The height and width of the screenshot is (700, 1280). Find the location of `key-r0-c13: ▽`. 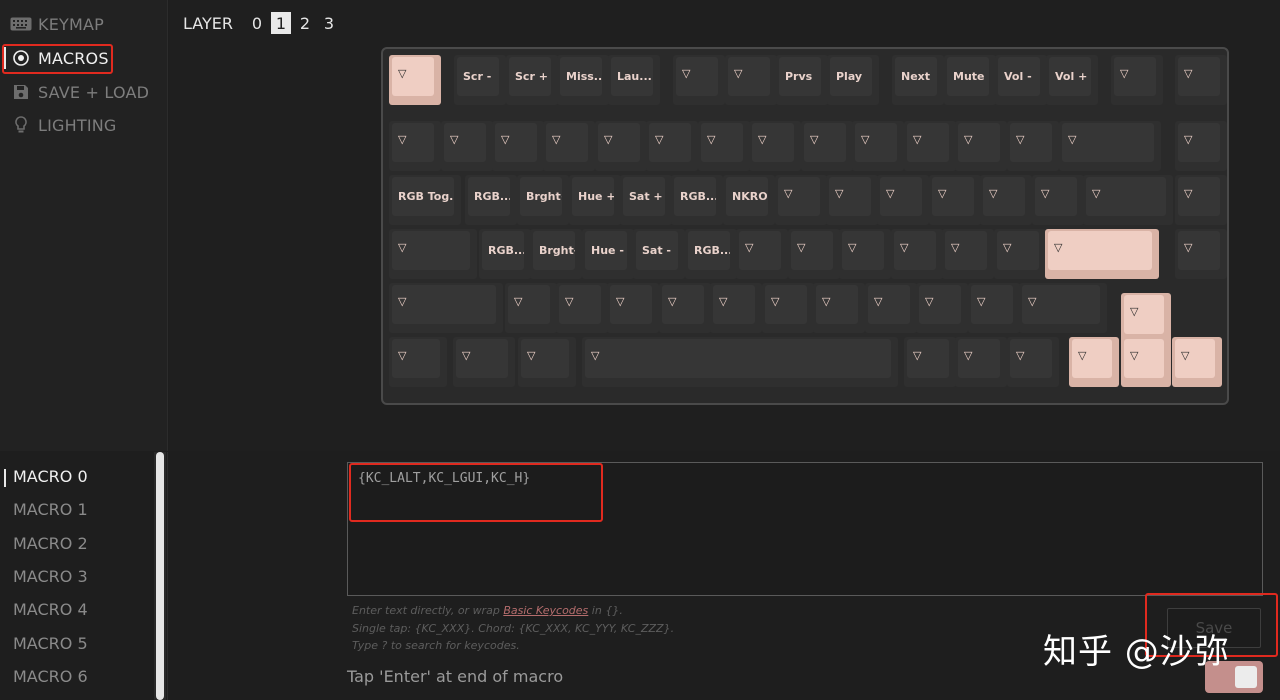

key-r0-c13: ▽ is located at coordinates (1137, 80).